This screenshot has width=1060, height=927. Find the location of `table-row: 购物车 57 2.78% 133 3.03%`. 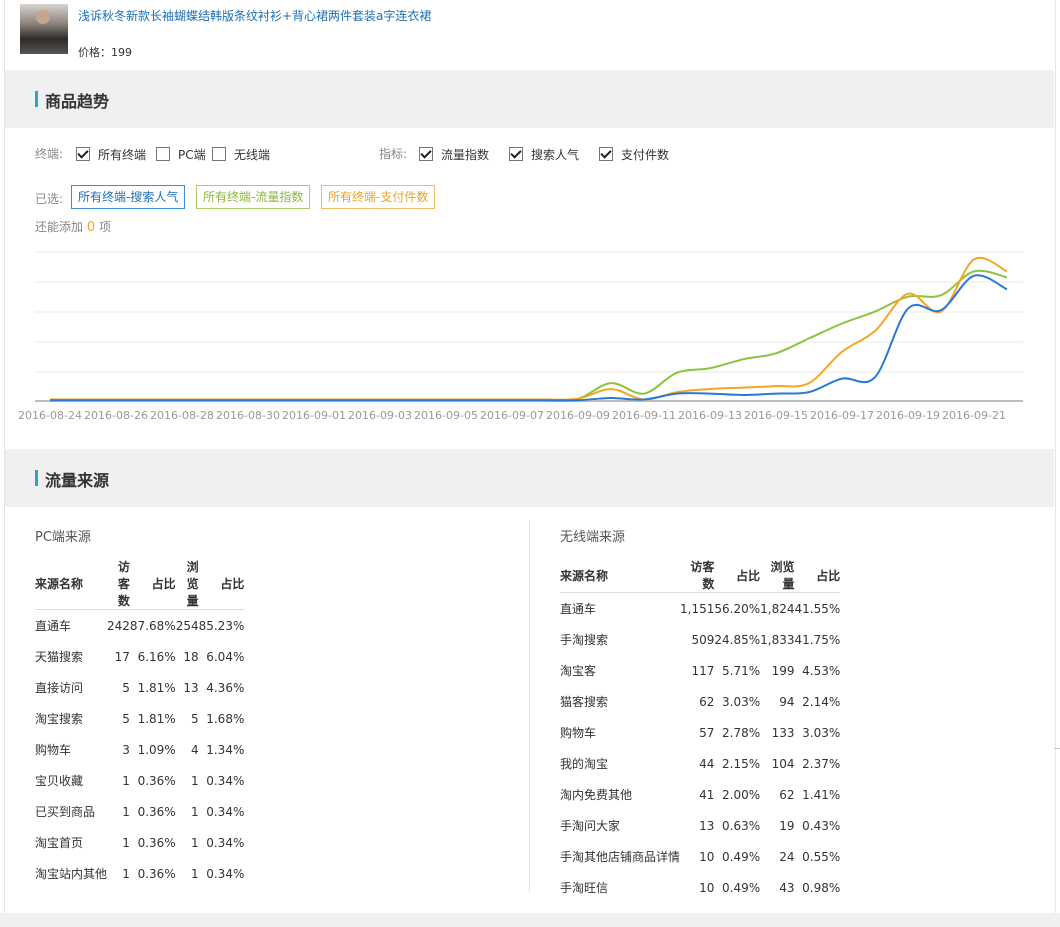

table-row: 购物车 57 2.78% 133 3.03% is located at coordinates (700, 732).